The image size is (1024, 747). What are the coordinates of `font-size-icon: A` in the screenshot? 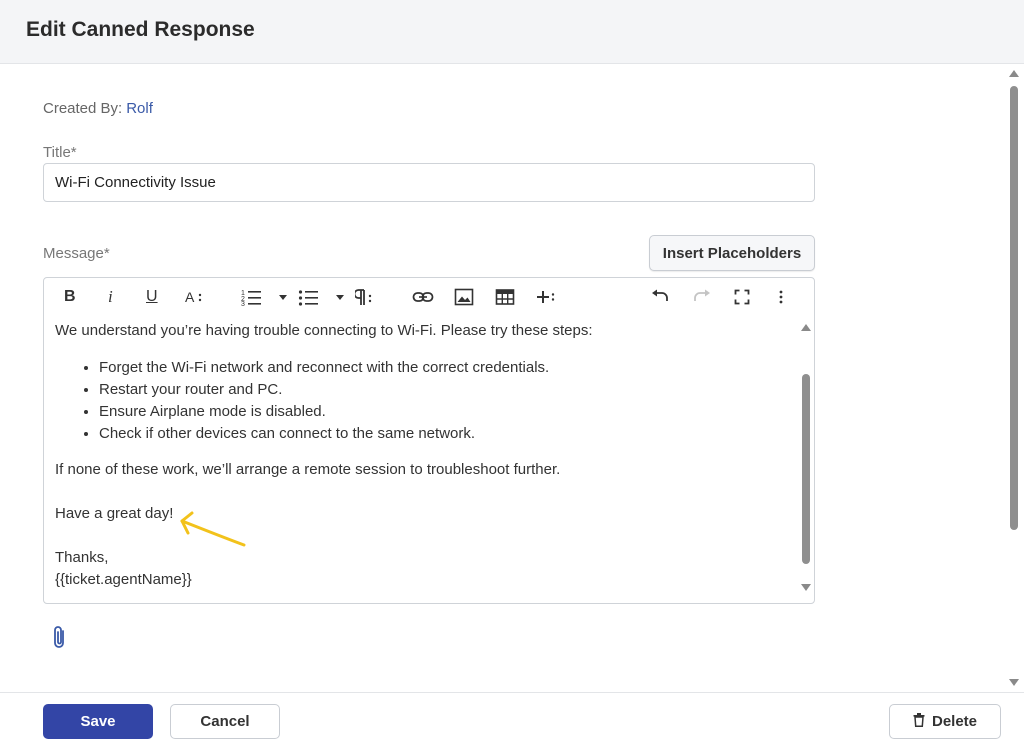 It's located at (195, 297).